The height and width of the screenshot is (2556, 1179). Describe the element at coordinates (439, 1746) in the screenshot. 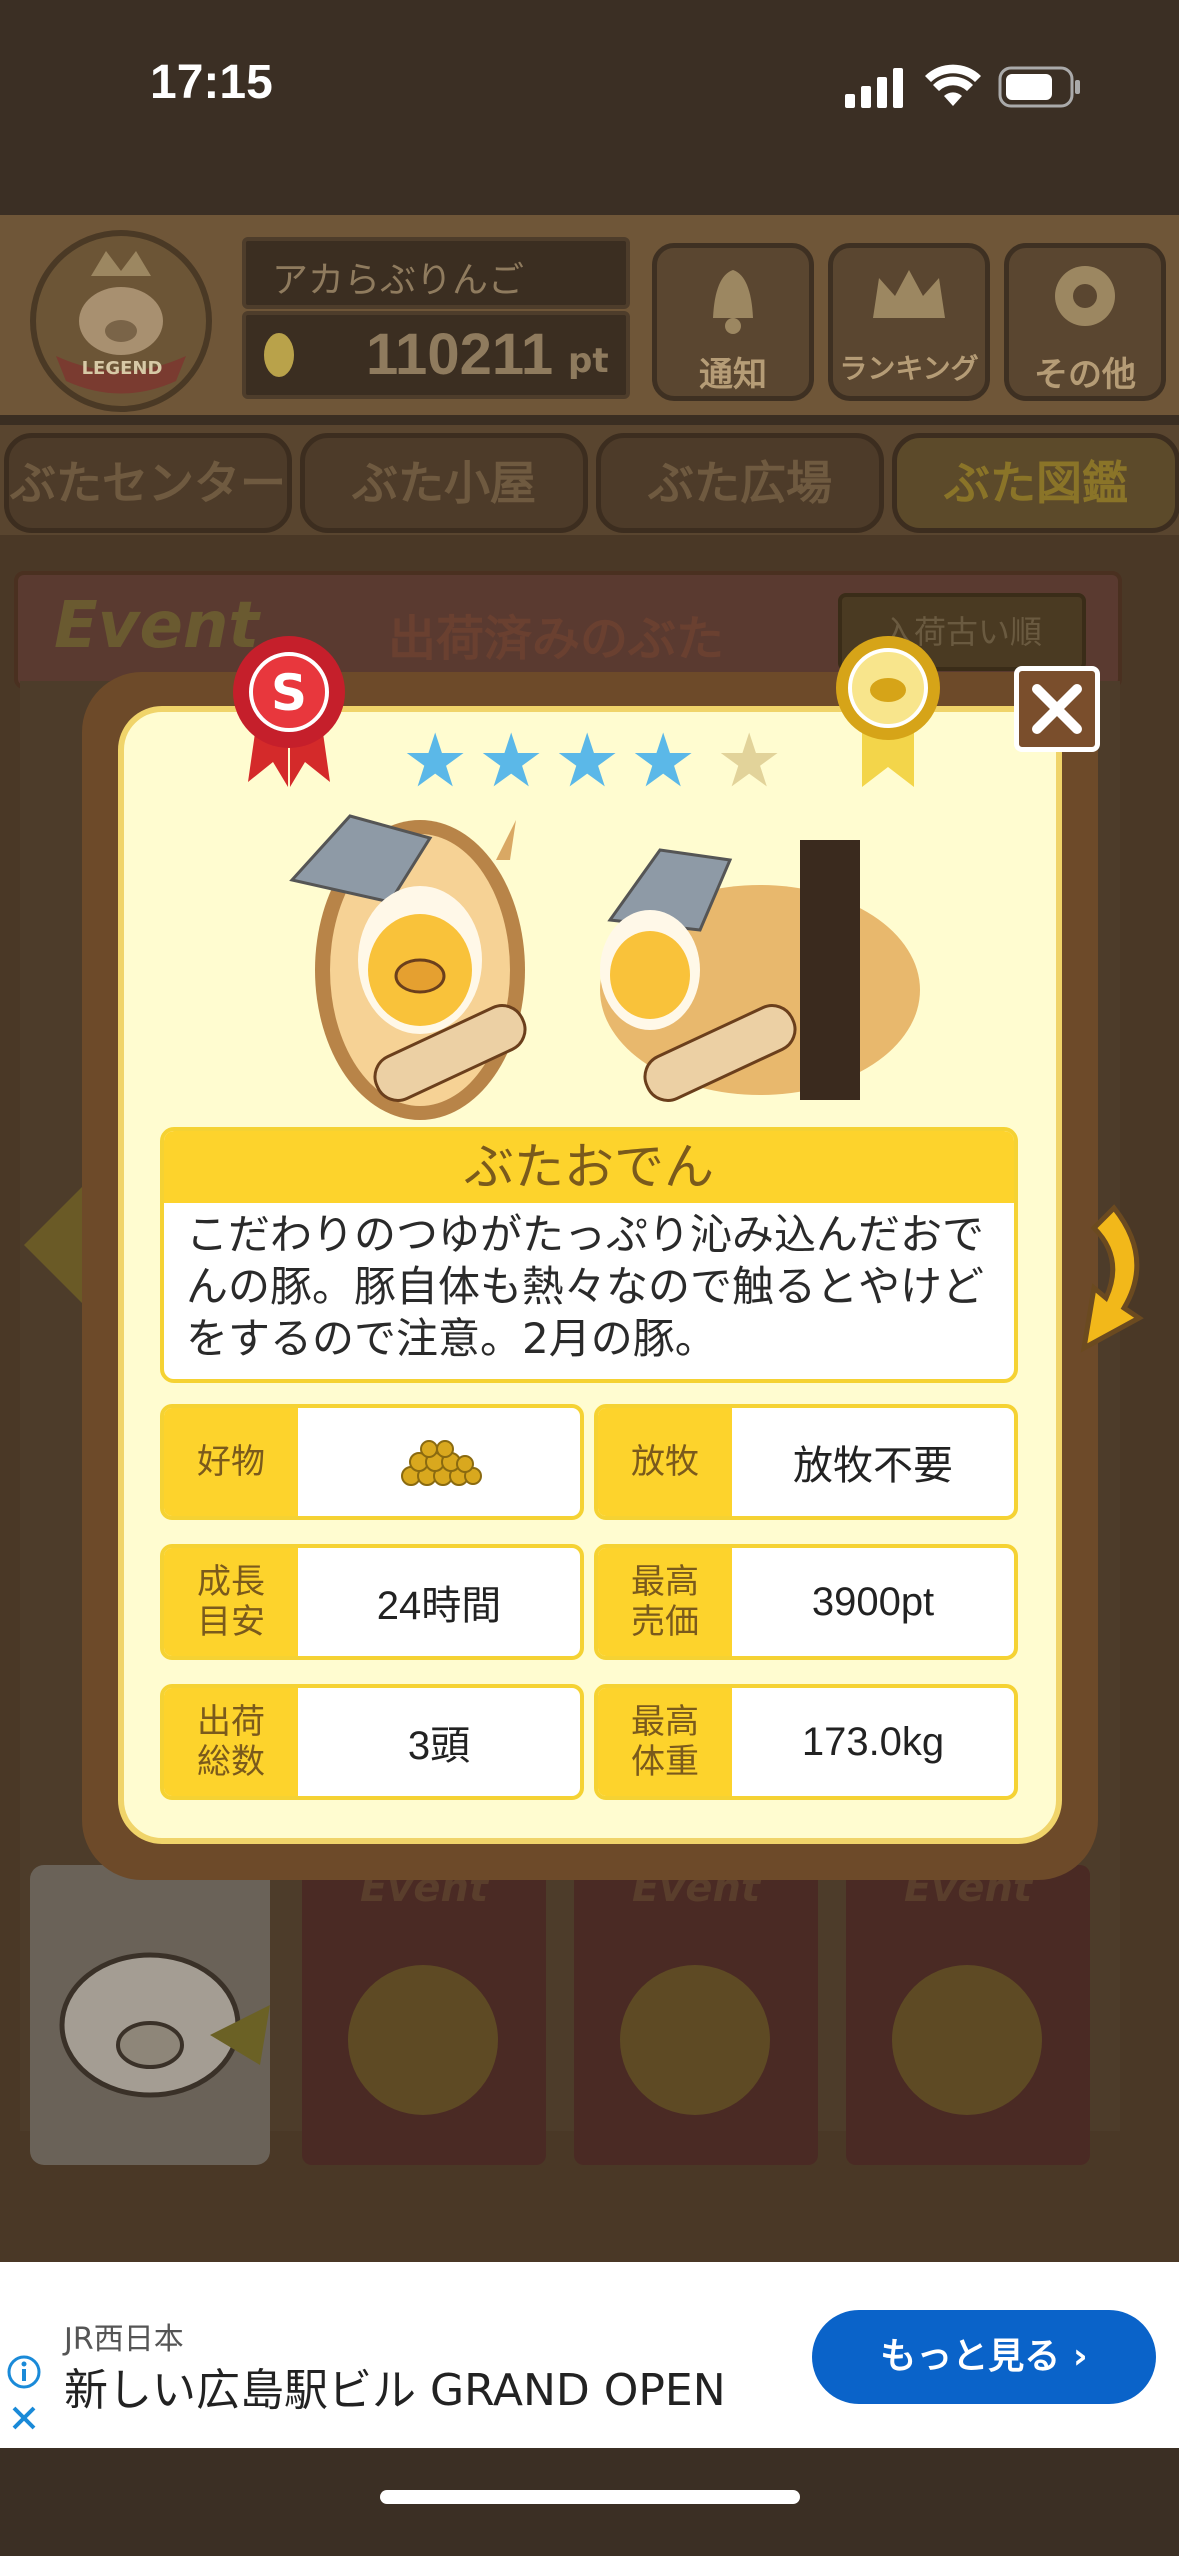

I see `stat-value: 3頭` at that location.